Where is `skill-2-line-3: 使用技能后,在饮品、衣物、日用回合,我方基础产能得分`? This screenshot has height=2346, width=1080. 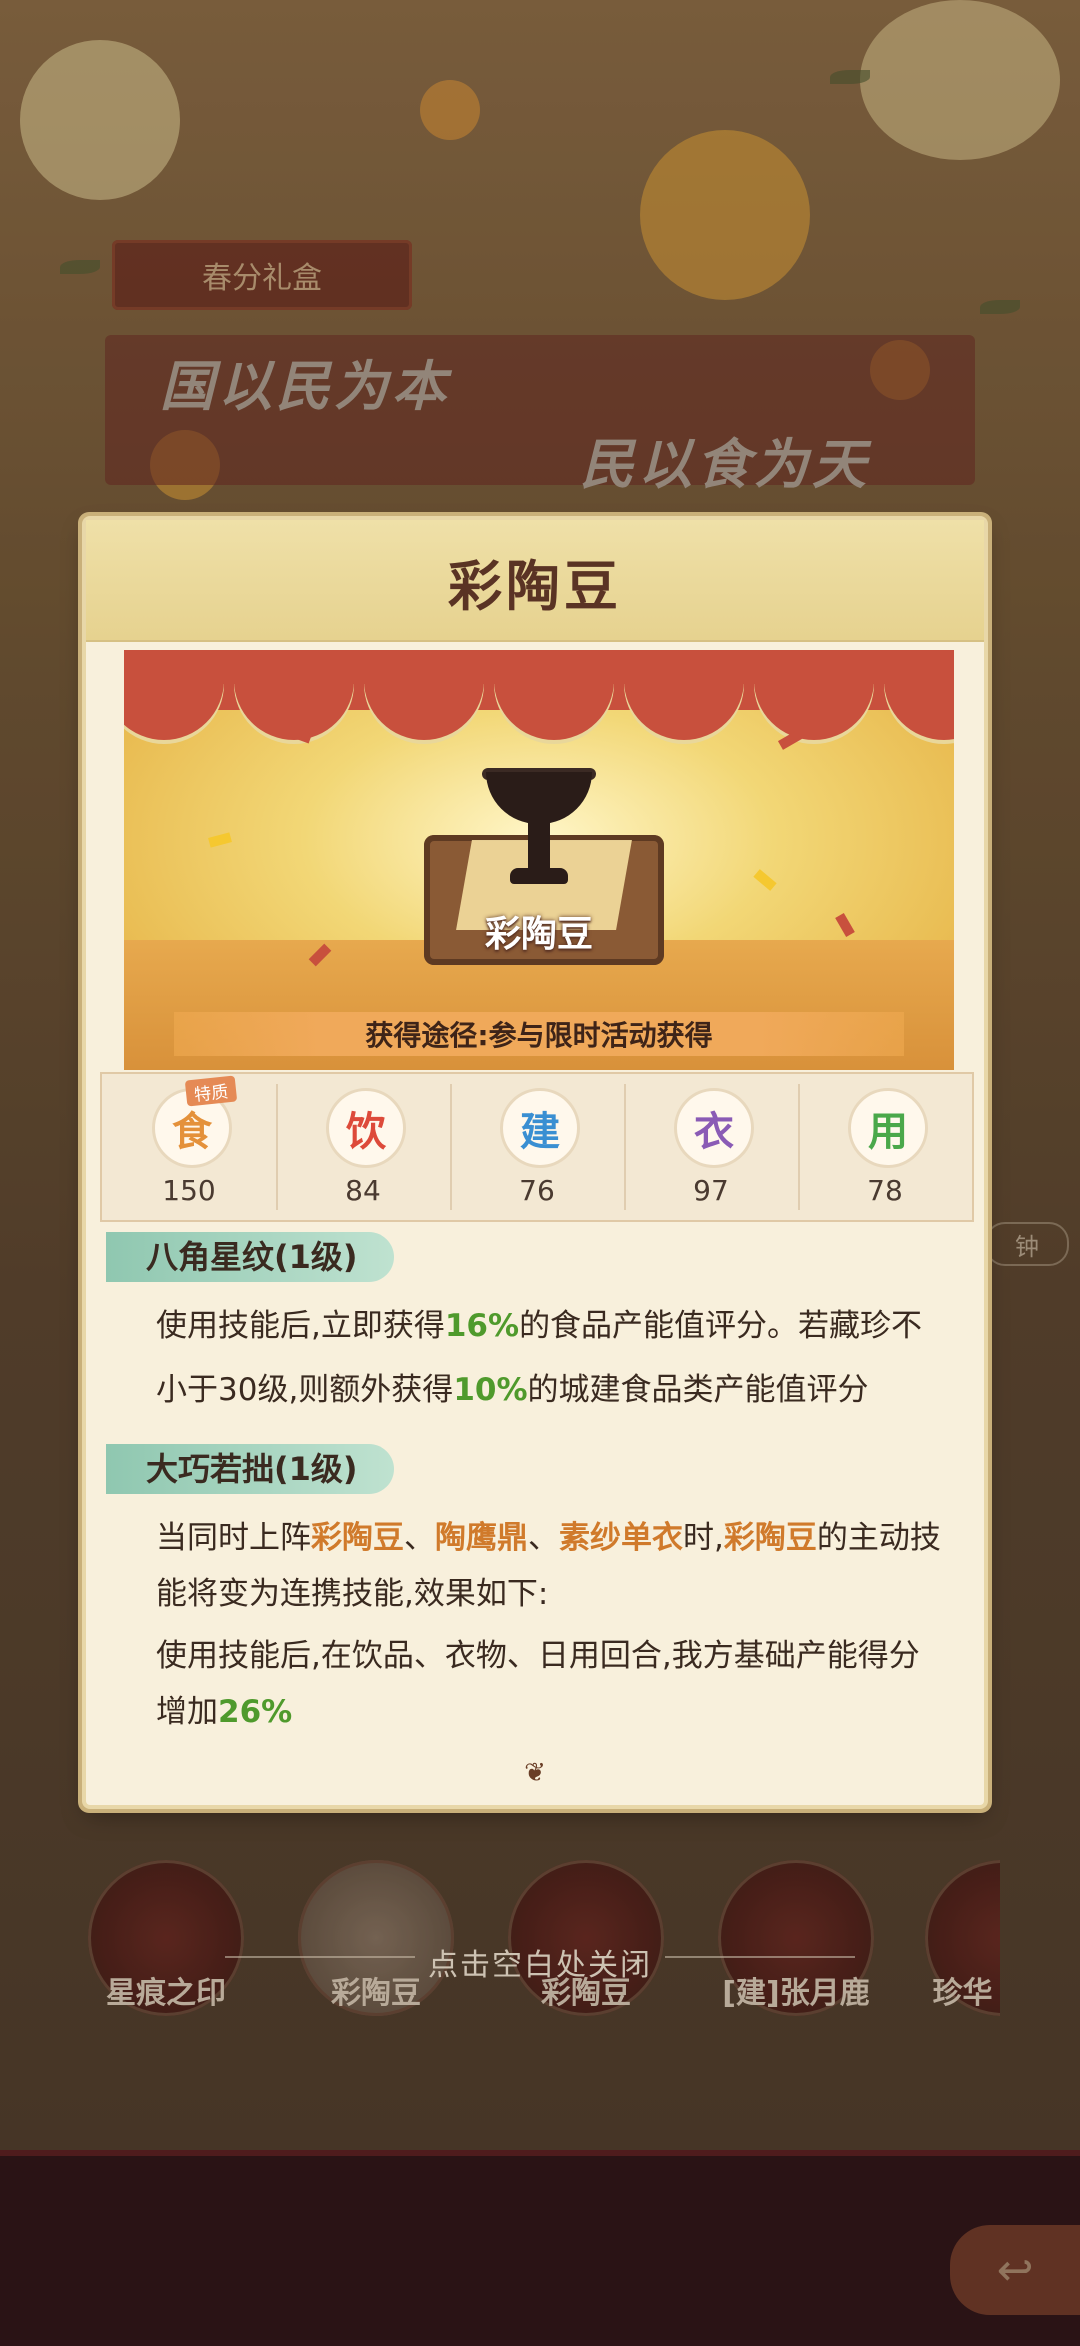
skill-2-line-3: 使用技能后,在饮品、衣物、日用回合,我方基础产能得分 is located at coordinates (538, 1656).